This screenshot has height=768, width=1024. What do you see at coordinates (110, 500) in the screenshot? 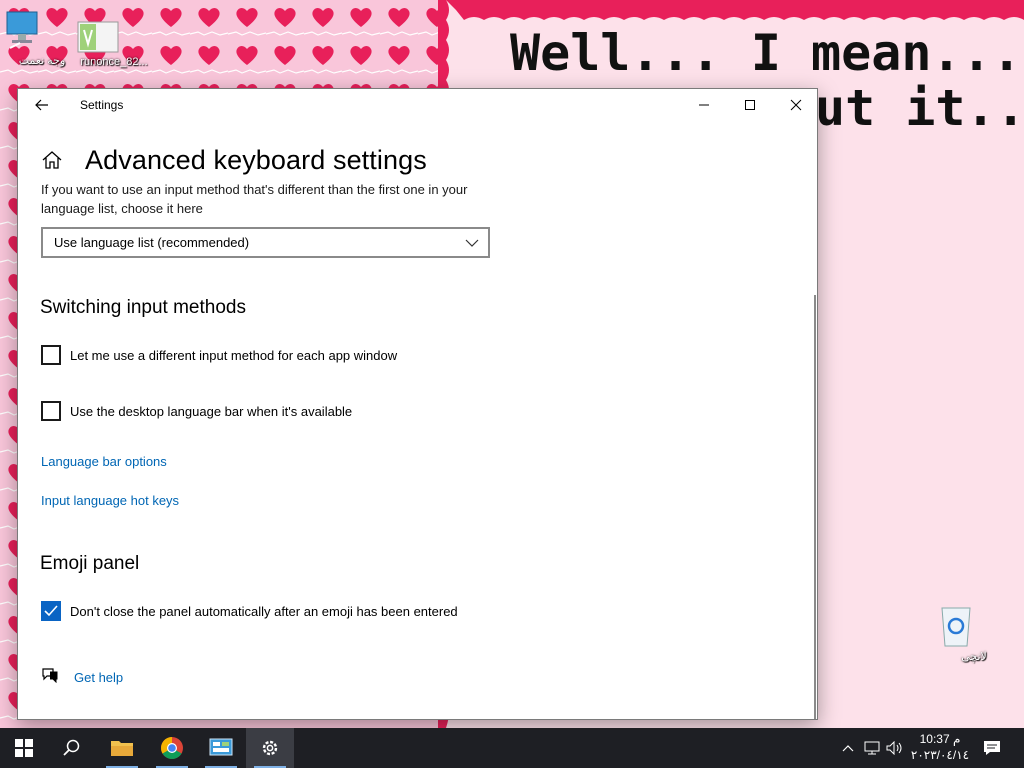
I see `input-language-hot-keys-link: Input language hot keys` at bounding box center [110, 500].